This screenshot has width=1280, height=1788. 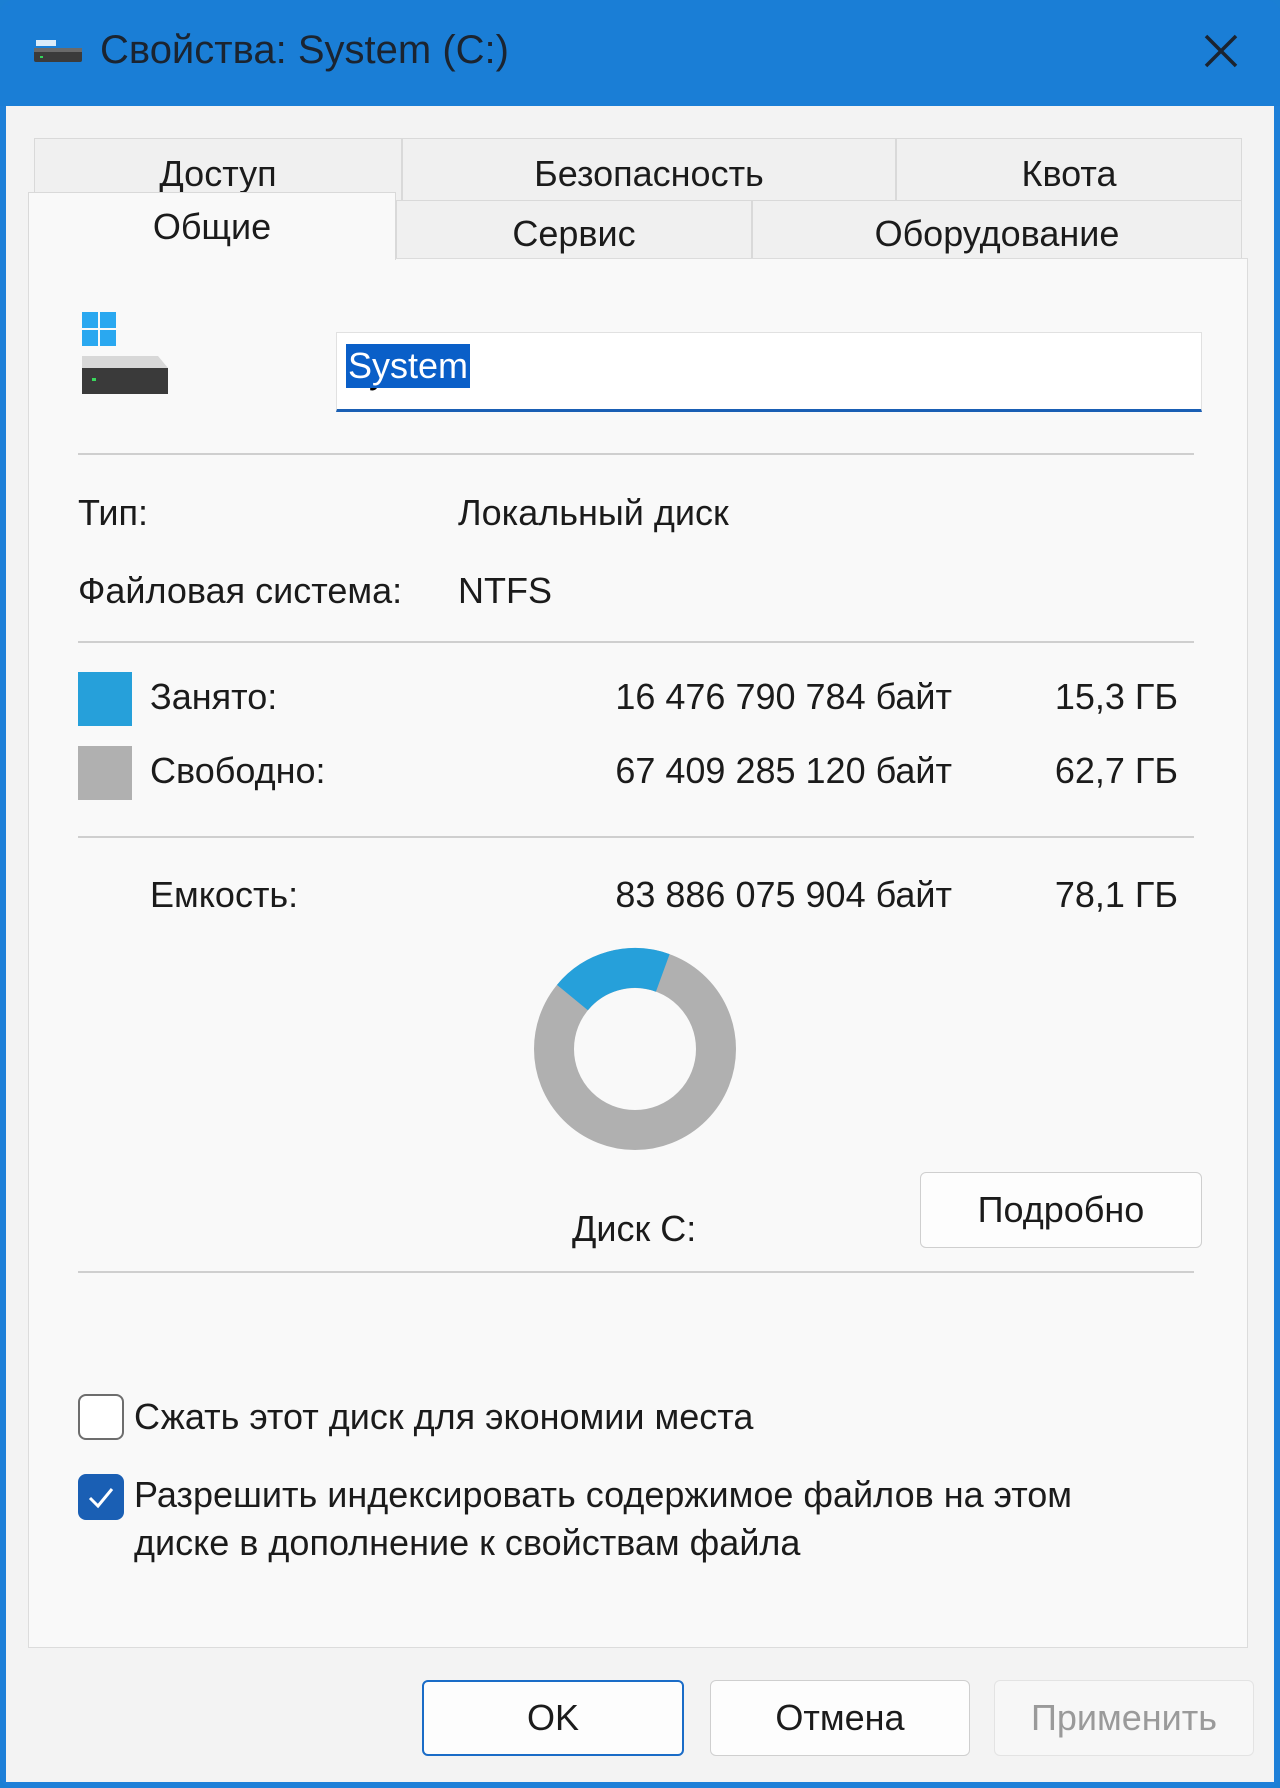 I want to click on capacity-label: Емкость:, so click(x=224, y=894).